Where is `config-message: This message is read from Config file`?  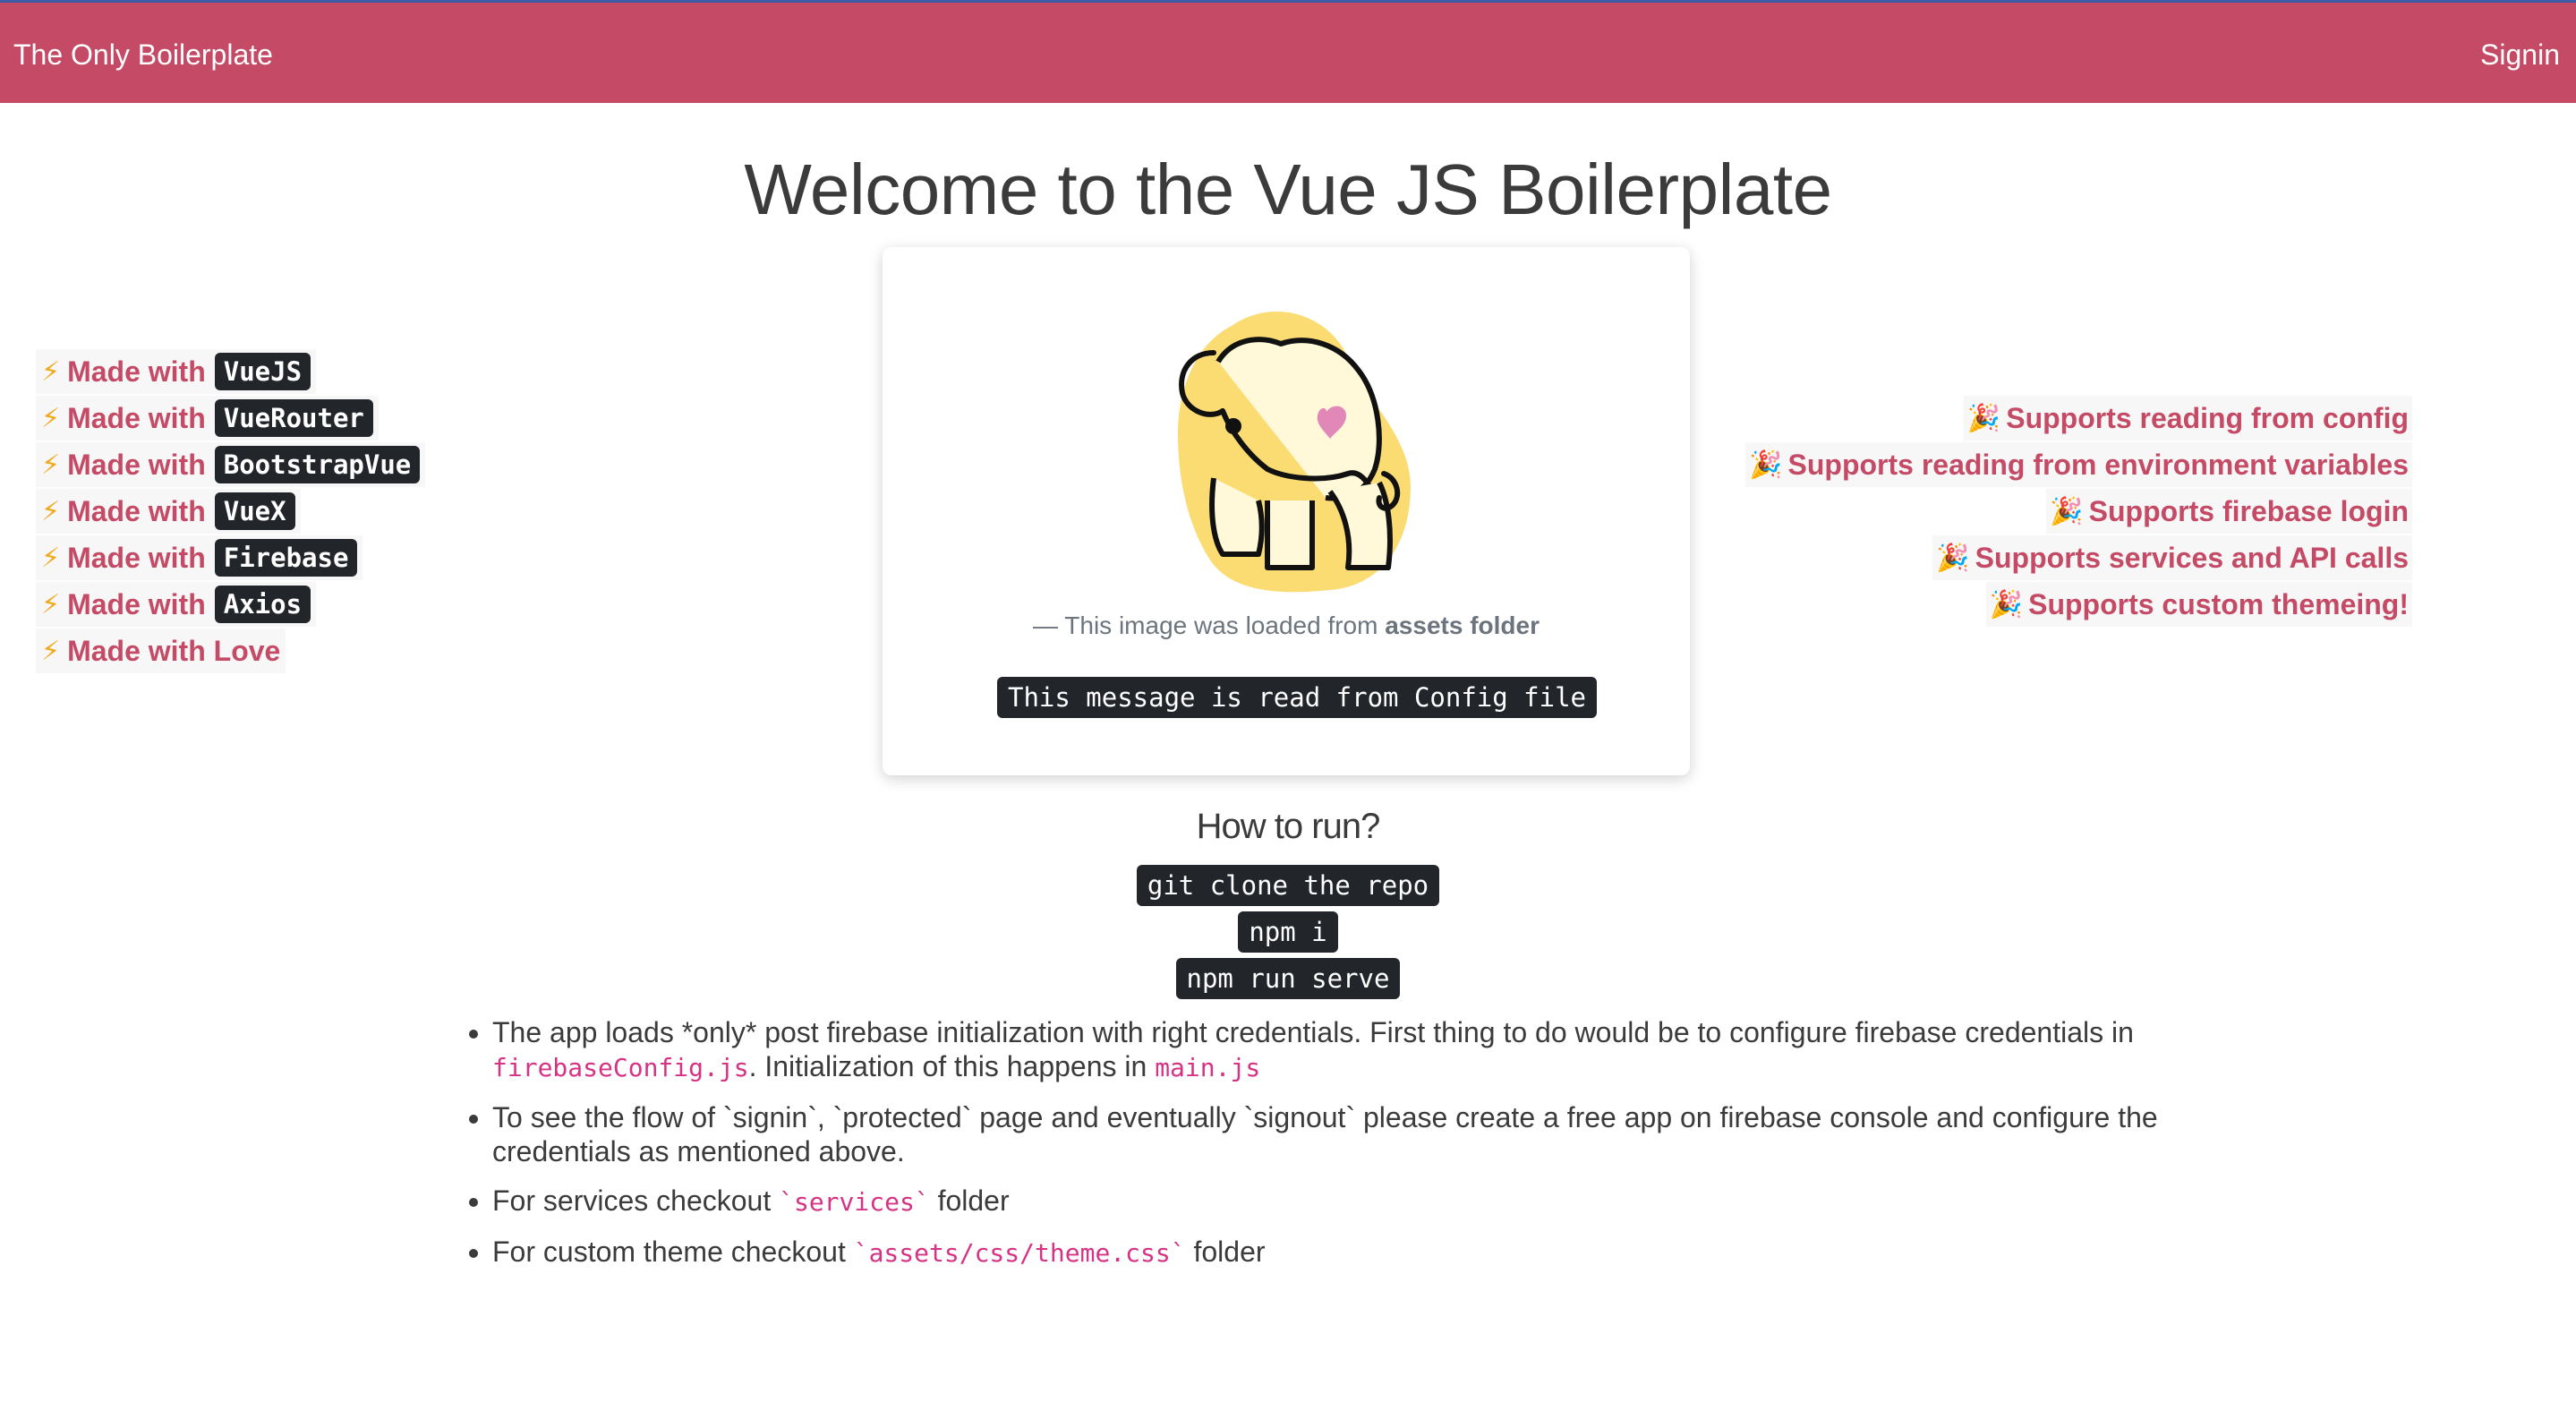 config-message: This message is read from Config file is located at coordinates (1297, 697).